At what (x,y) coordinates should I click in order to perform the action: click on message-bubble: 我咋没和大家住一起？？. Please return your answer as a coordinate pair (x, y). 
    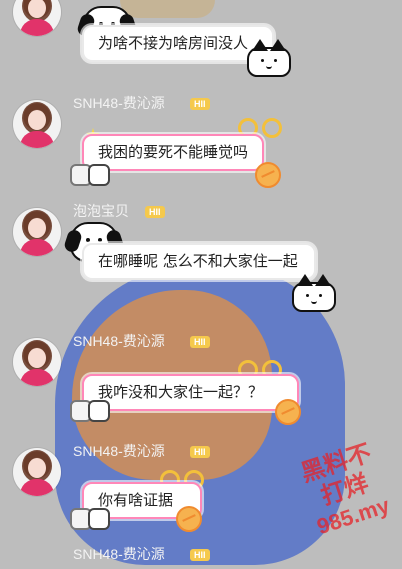
    Looking at the image, I should click on (190, 392).